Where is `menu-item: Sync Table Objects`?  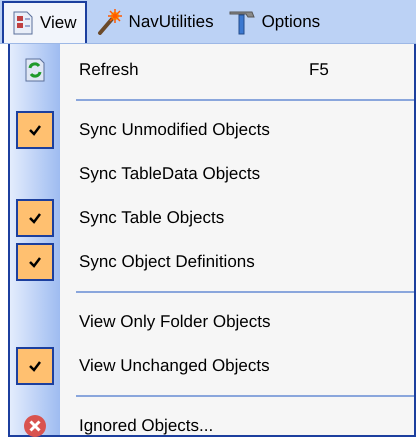 menu-item: Sync Table Objects is located at coordinates (212, 218).